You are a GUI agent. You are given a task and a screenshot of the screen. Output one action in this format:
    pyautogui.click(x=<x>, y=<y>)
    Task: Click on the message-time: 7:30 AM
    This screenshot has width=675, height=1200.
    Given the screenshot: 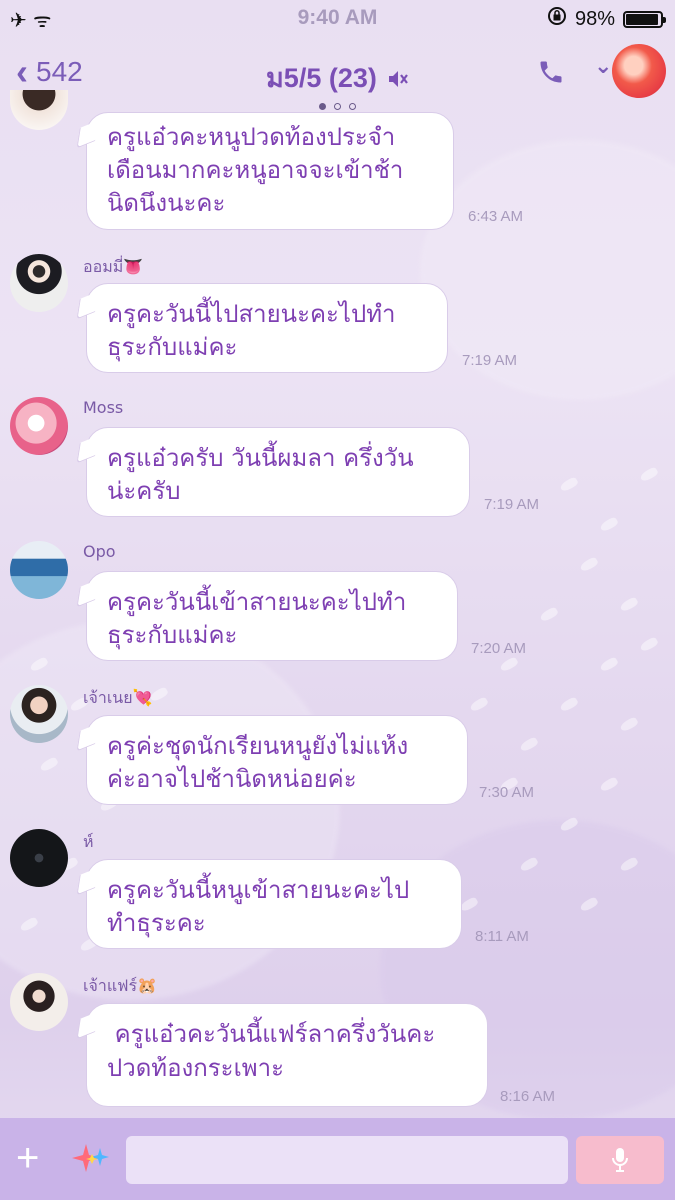 What is the action you would take?
    pyautogui.click(x=507, y=792)
    